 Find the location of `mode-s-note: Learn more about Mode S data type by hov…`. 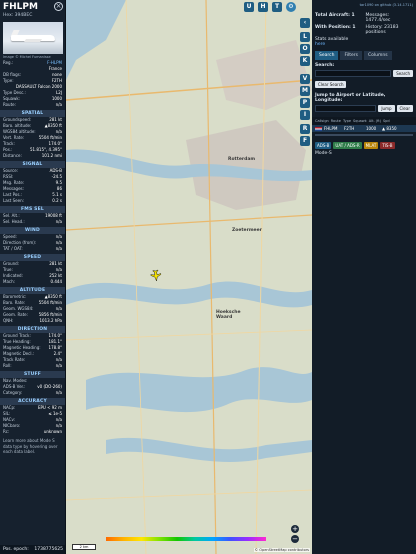

mode-s-note: Learn more about Mode S data type by hov… is located at coordinates (30, 446).